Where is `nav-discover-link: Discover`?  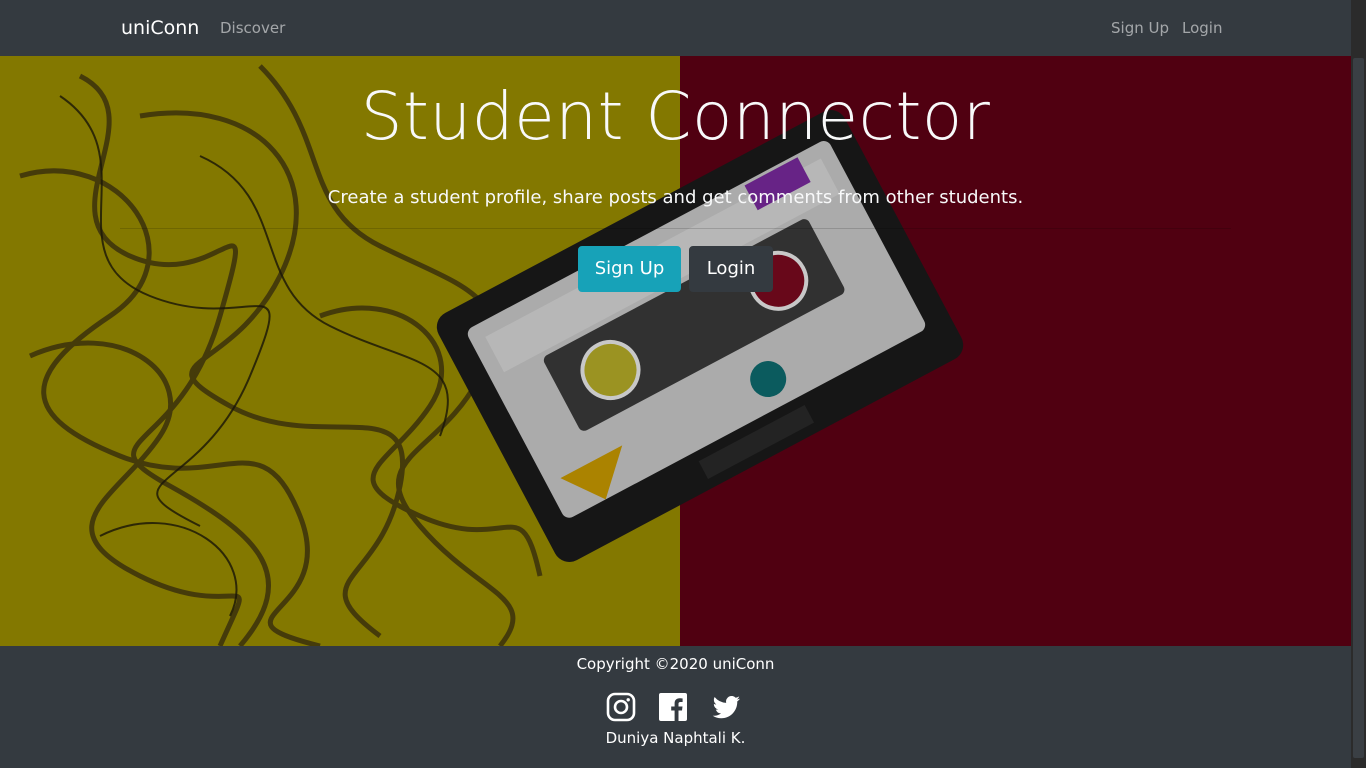
nav-discover-link: Discover is located at coordinates (252, 28).